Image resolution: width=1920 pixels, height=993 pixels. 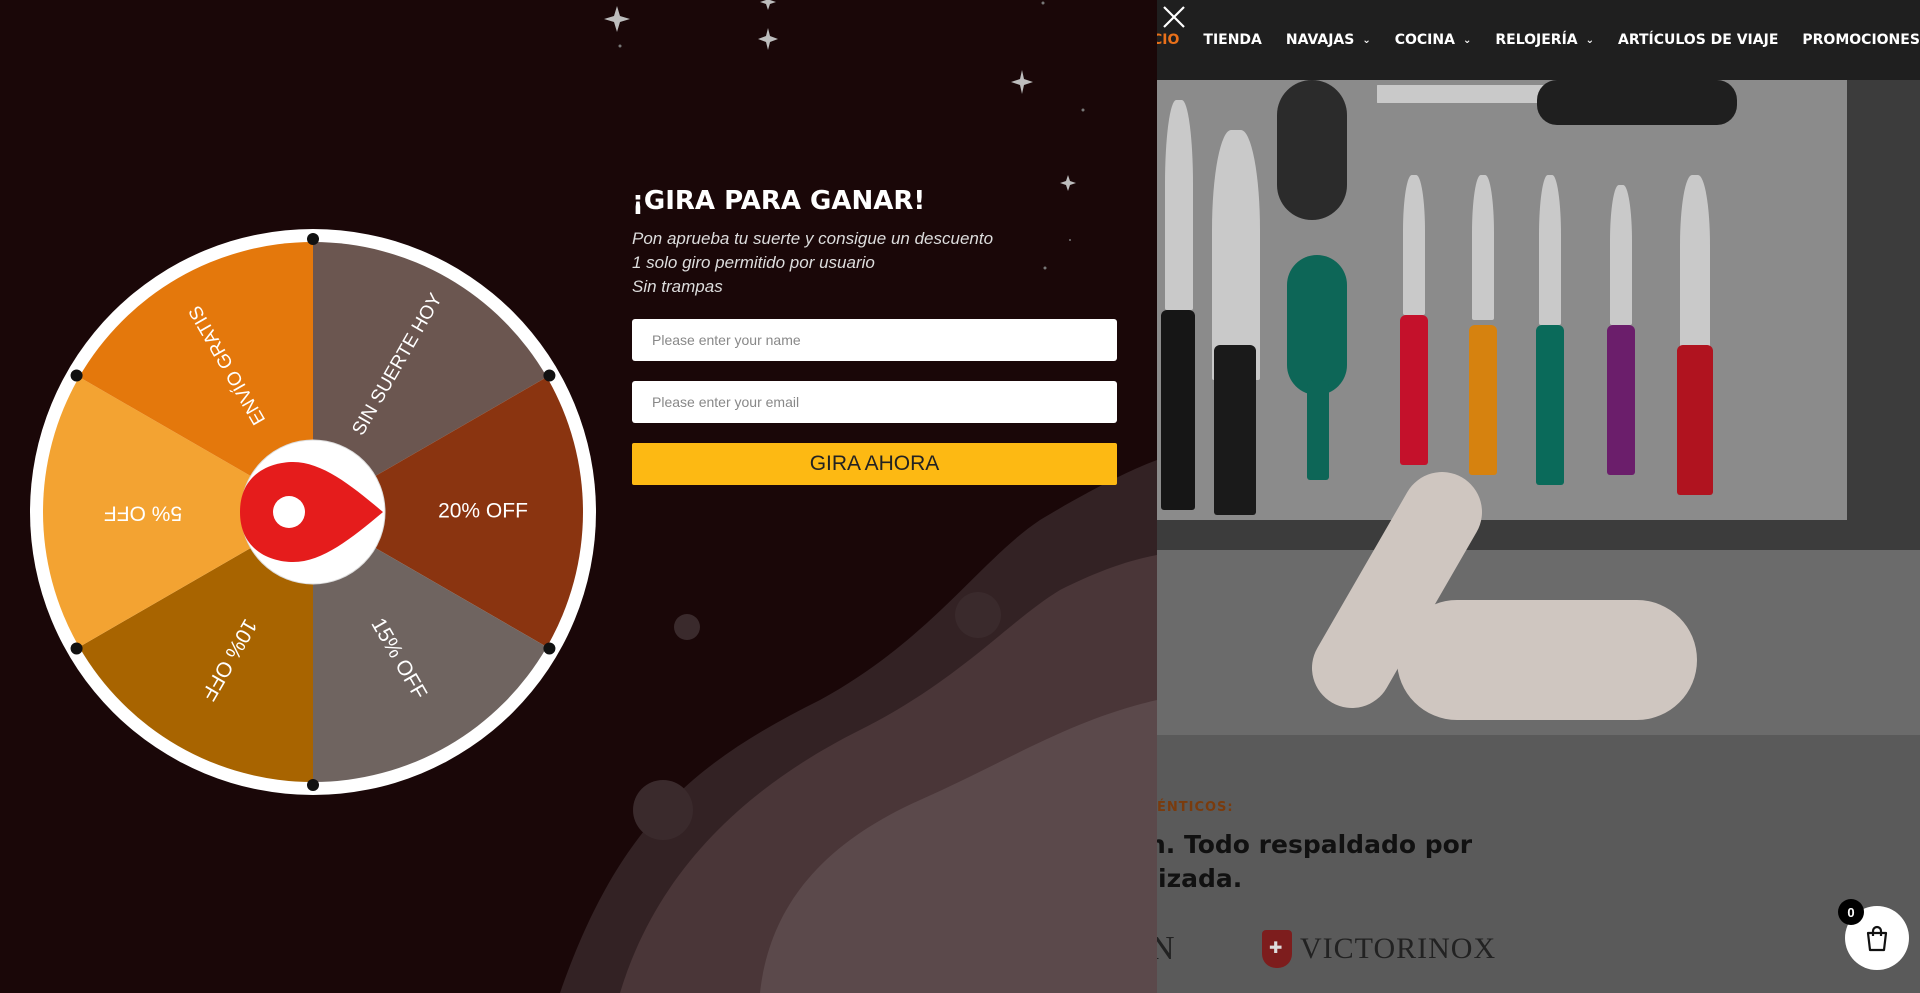 What do you see at coordinates (1433, 40) in the screenshot?
I see `nav-item-cocina: COCINA ⌄` at bounding box center [1433, 40].